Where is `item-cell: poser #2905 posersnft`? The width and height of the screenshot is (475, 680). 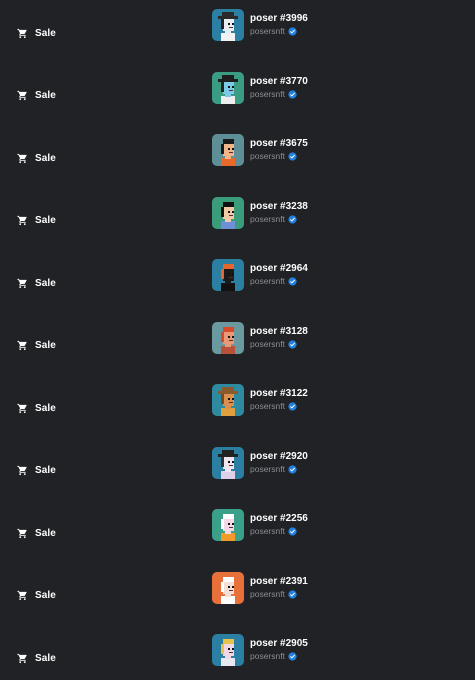
item-cell: poser #2905 posersnft is located at coordinates (260, 650).